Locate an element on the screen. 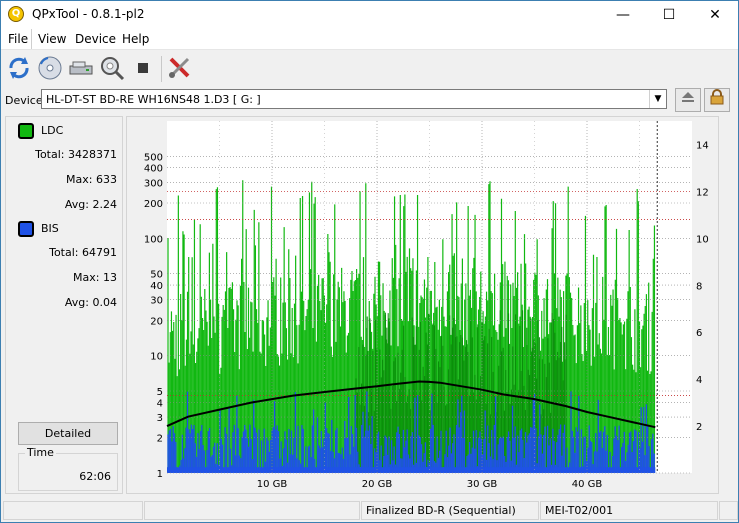 The height and width of the screenshot is (523, 739). y-left-tick-label: 400 is located at coordinates (153, 169).